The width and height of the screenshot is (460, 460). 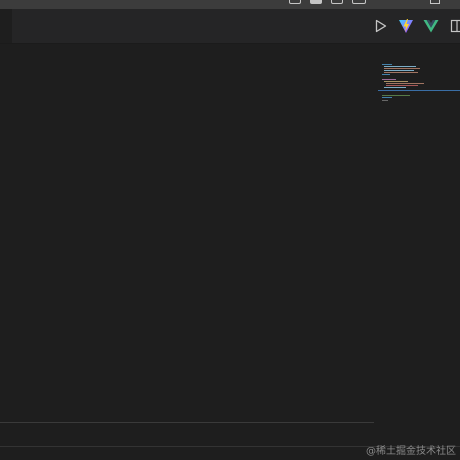 I want to click on toggle-panel-icon, so click(x=316, y=2).